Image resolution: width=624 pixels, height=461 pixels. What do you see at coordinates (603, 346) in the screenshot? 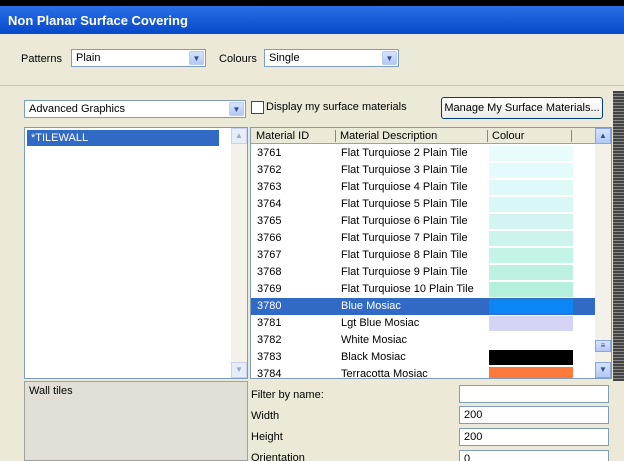
I see `scroll-thumb: ≡` at bounding box center [603, 346].